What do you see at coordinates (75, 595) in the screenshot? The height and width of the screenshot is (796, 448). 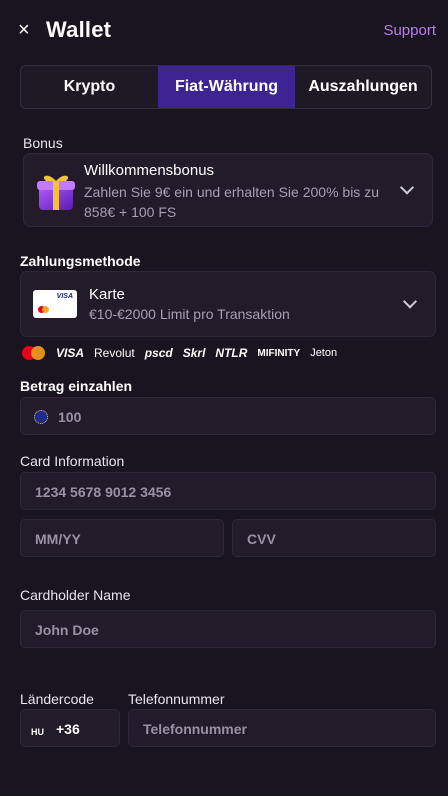 I see `cardholder-label: Cardholder Name` at bounding box center [75, 595].